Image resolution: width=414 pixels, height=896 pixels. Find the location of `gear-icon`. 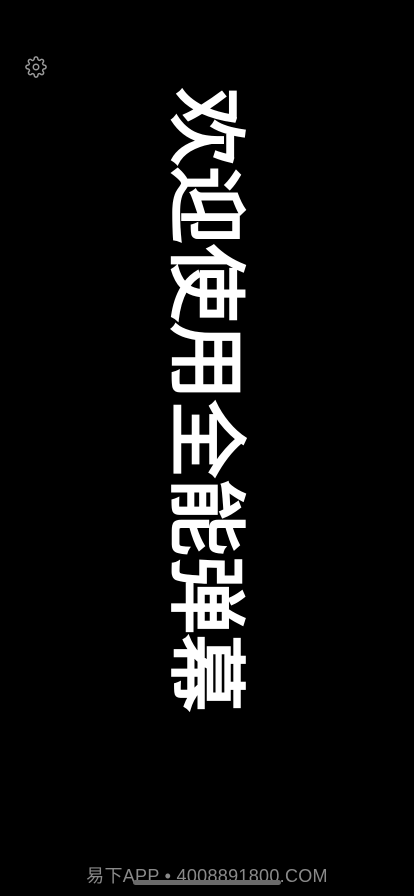

gear-icon is located at coordinates (36, 67).